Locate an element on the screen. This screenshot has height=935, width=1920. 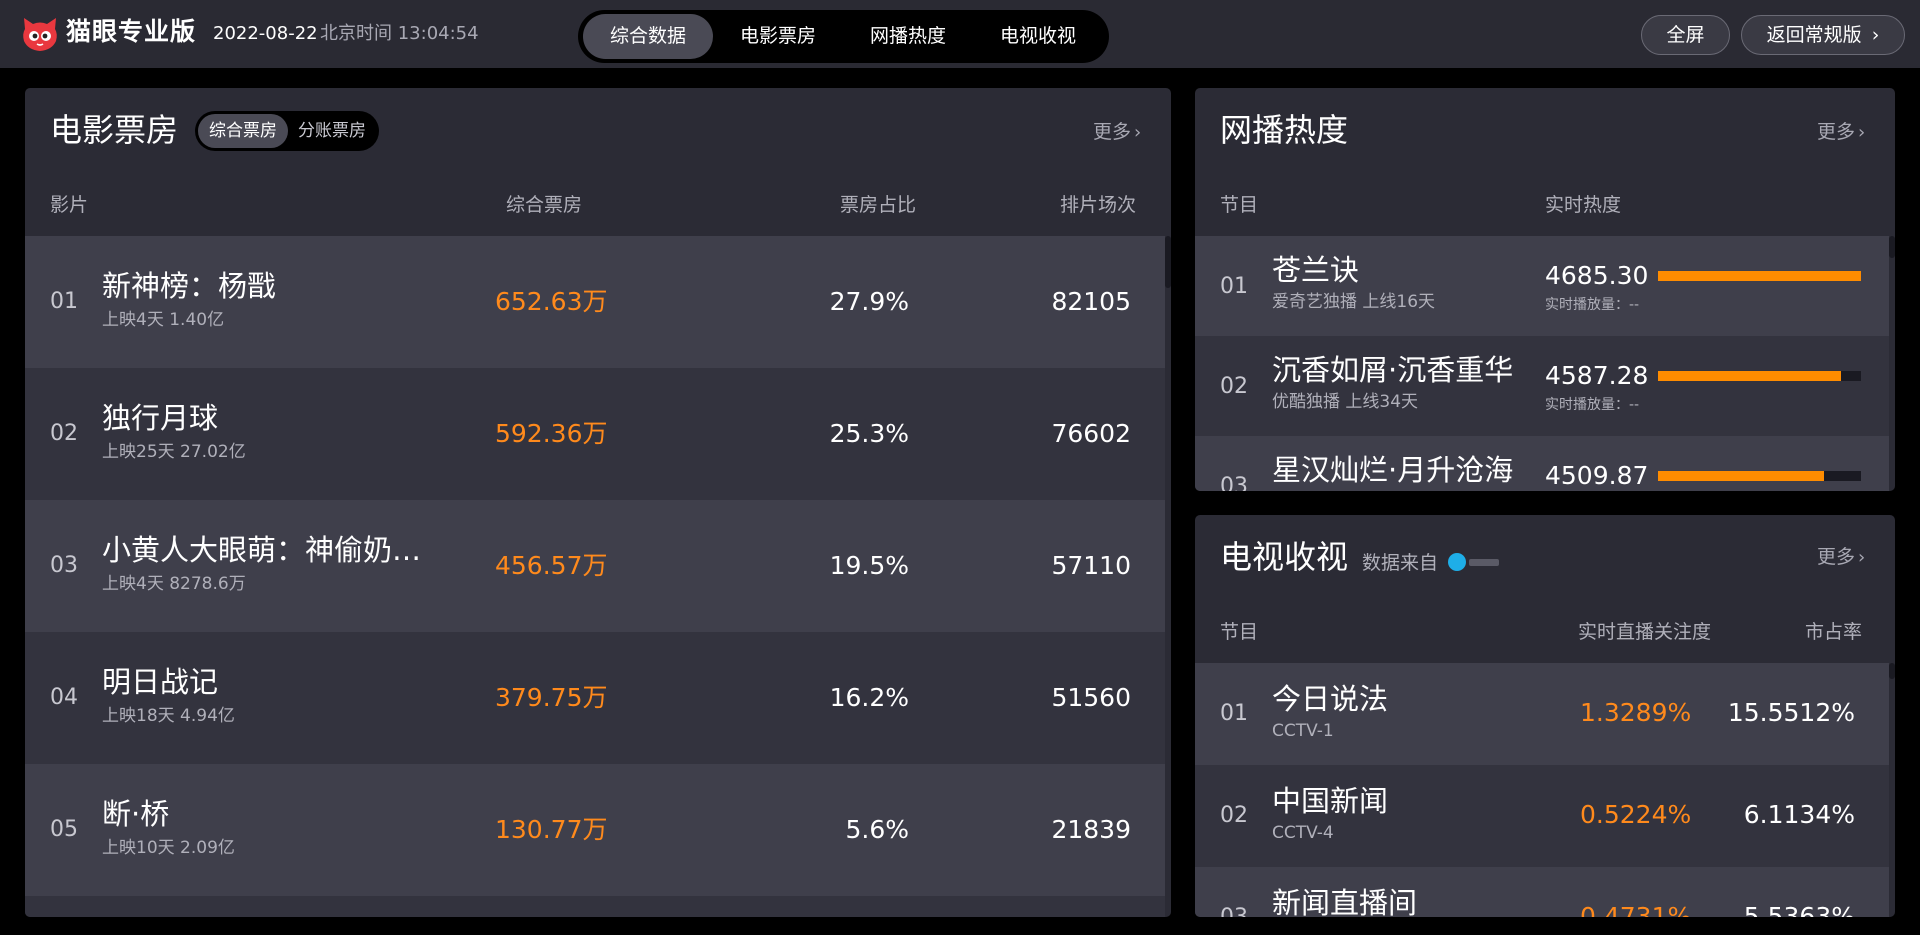
data-source-logo-text is located at coordinates (1484, 562).